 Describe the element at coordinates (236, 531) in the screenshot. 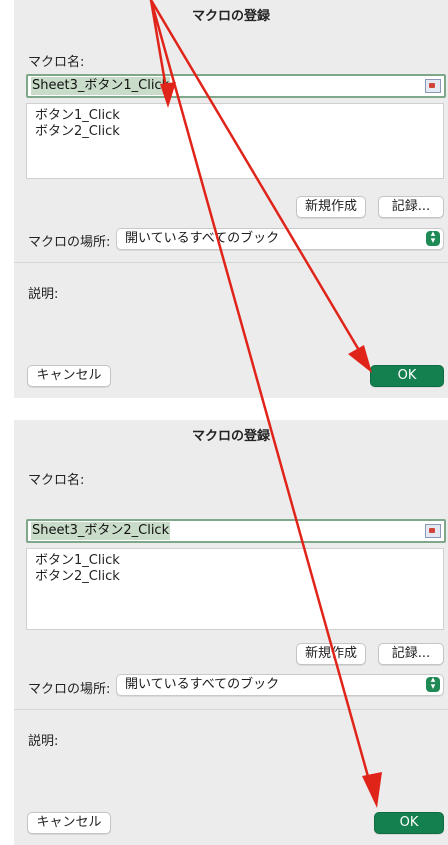

I see `macro-name-field: Sheet3_ボタン2_Click` at that location.